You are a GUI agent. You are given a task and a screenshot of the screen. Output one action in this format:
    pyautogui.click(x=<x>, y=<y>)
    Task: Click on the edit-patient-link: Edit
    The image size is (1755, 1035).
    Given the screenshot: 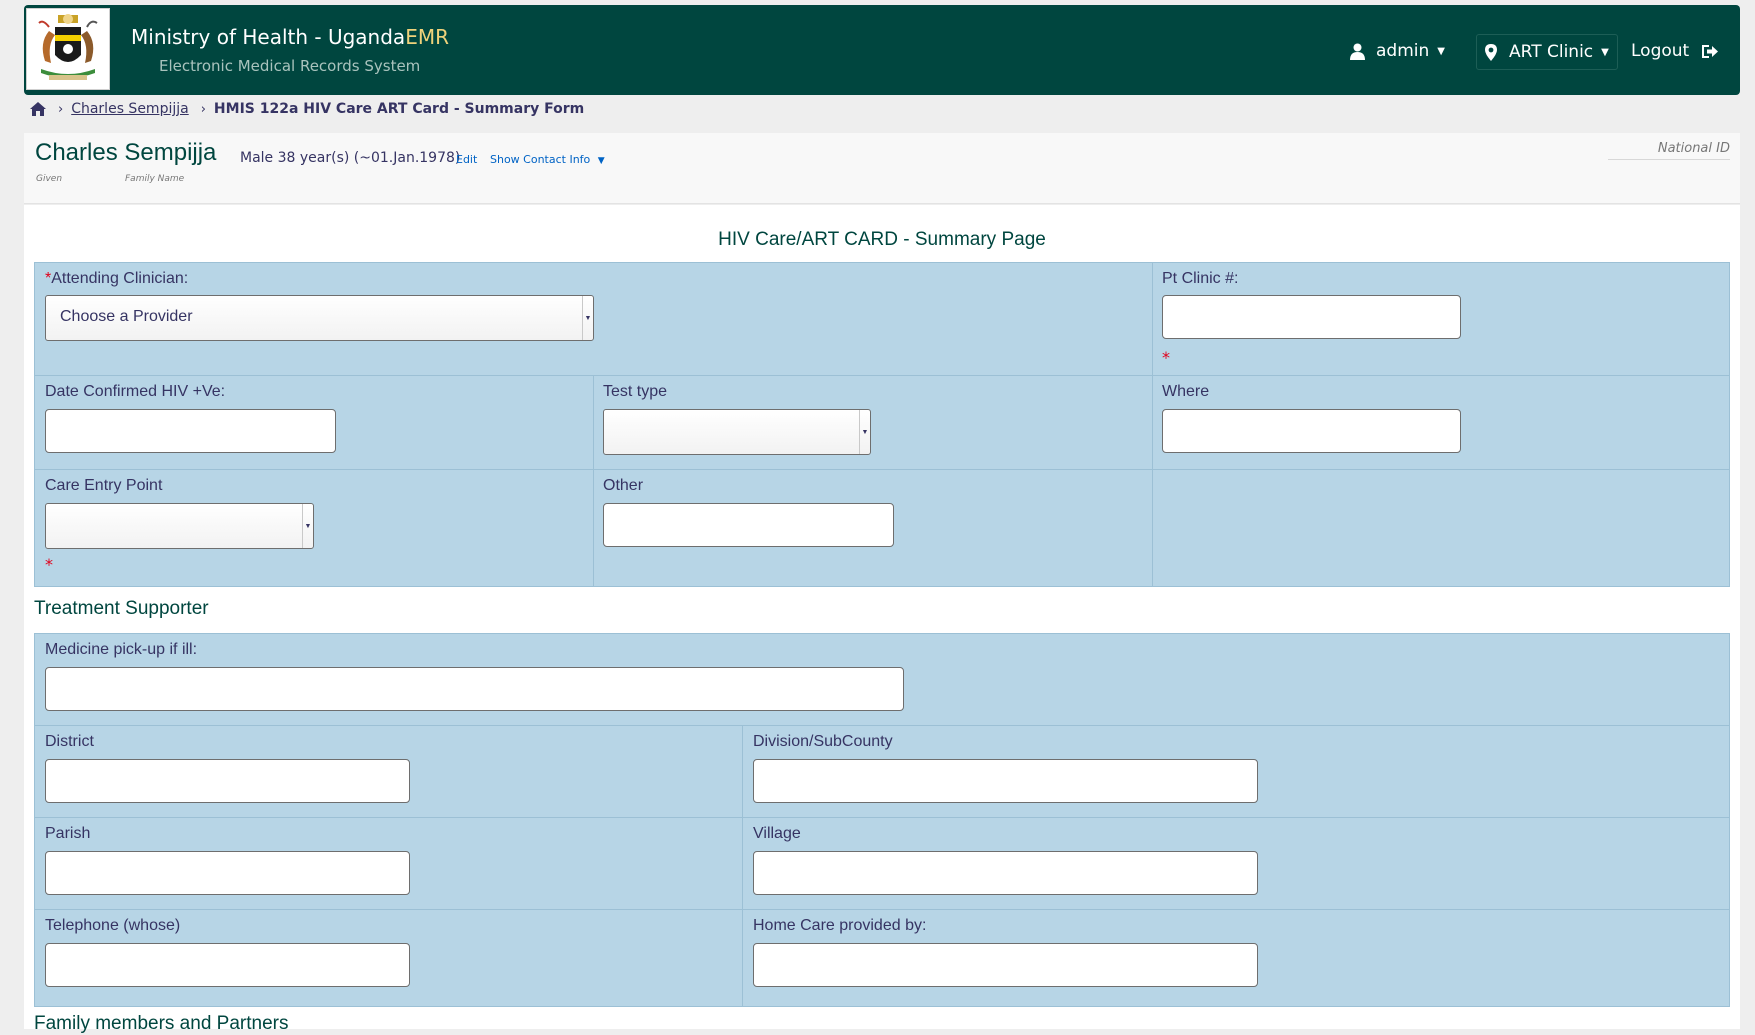 What is the action you would take?
    pyautogui.click(x=466, y=159)
    